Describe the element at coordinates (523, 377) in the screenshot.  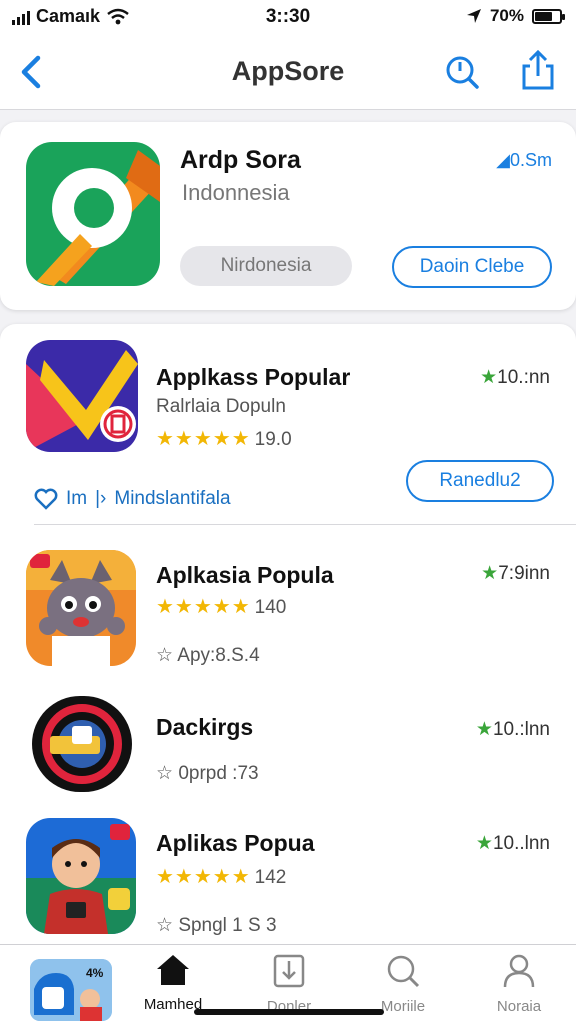
I see `count-value: 10.:nn` at that location.